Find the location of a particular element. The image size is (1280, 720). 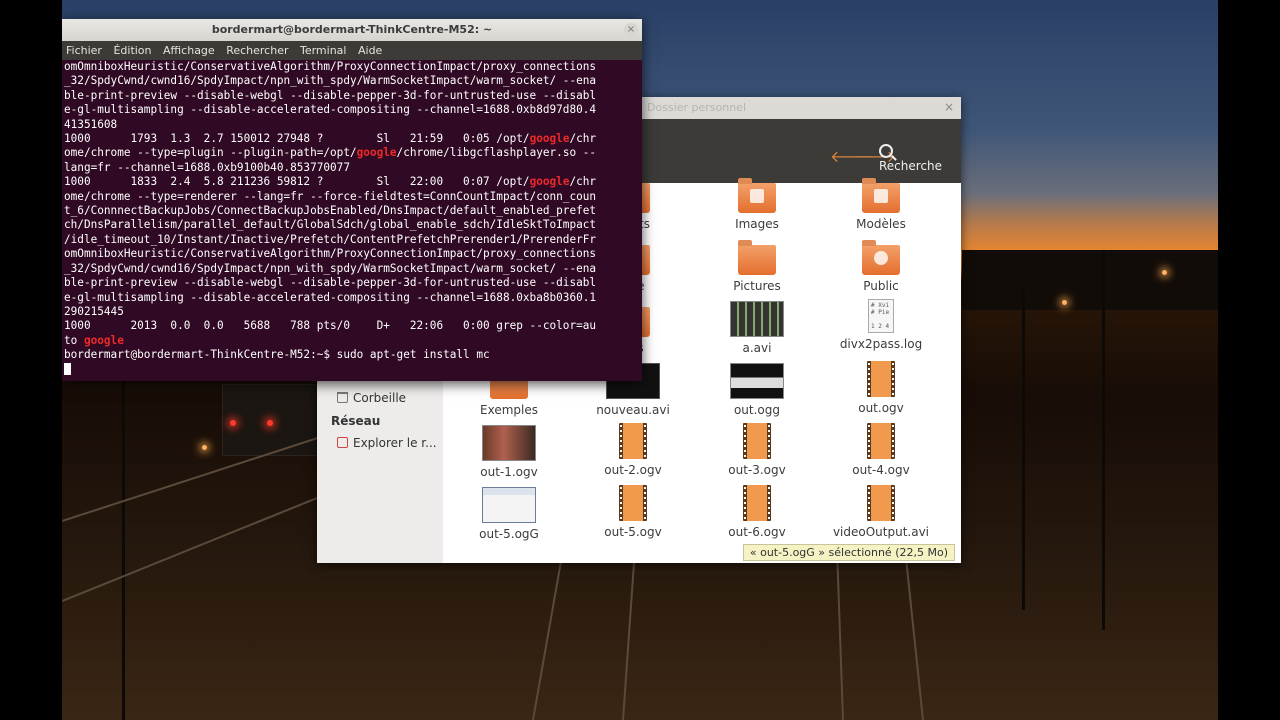

menu-aide: Aide is located at coordinates (370, 50).